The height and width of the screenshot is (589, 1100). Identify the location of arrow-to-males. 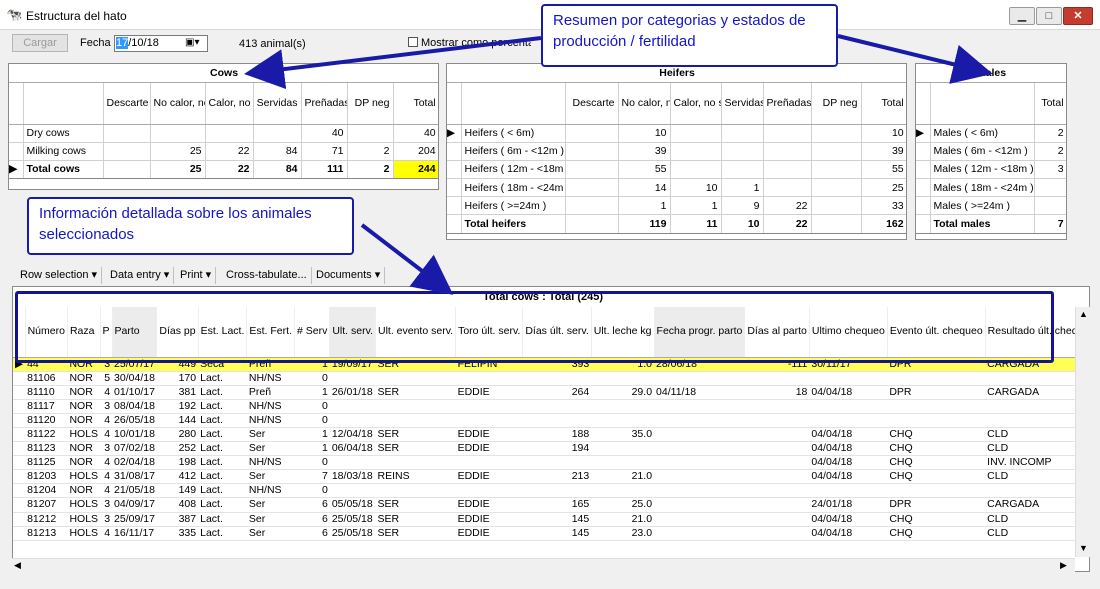
(915, 59).